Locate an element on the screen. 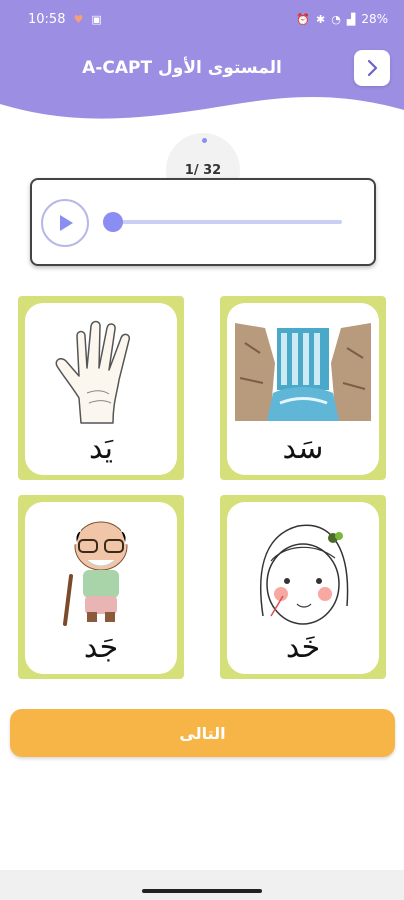  counter-text: 1/ 32 is located at coordinates (203, 170).